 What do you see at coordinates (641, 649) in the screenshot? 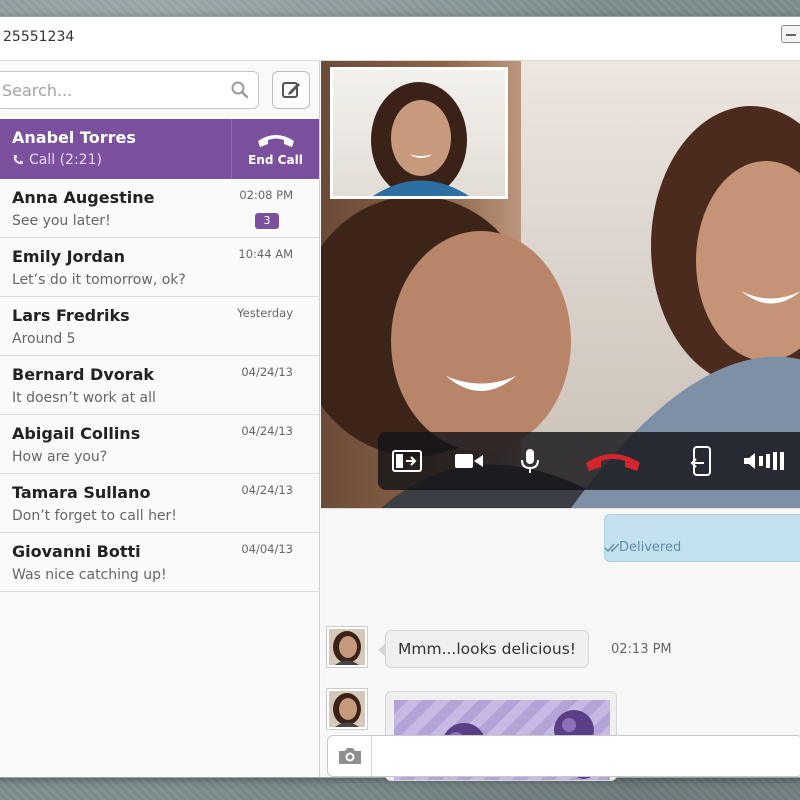
I see `message-timestamp: 02:13 PM` at bounding box center [641, 649].